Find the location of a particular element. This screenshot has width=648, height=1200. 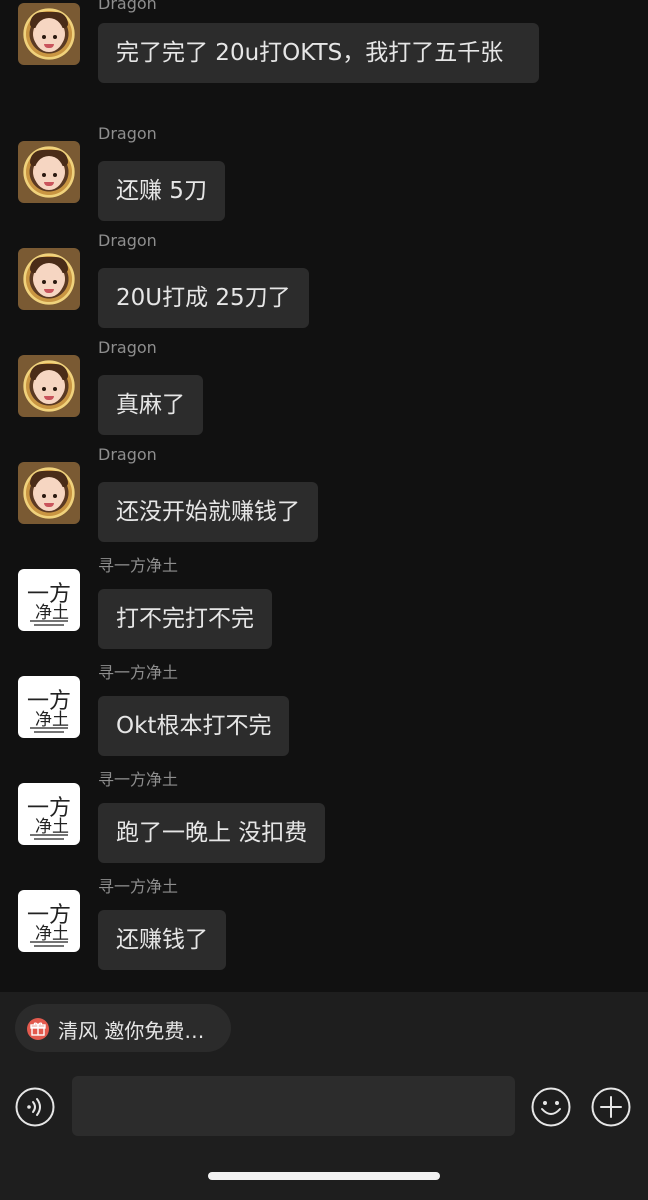

emoji-icon is located at coordinates (551, 1107).